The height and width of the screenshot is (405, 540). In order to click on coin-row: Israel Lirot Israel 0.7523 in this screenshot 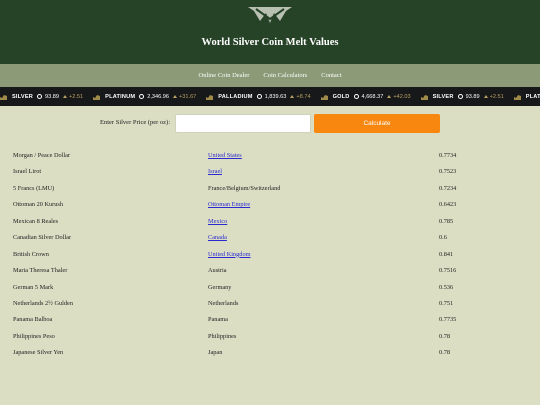, I will do `click(270, 172)`.